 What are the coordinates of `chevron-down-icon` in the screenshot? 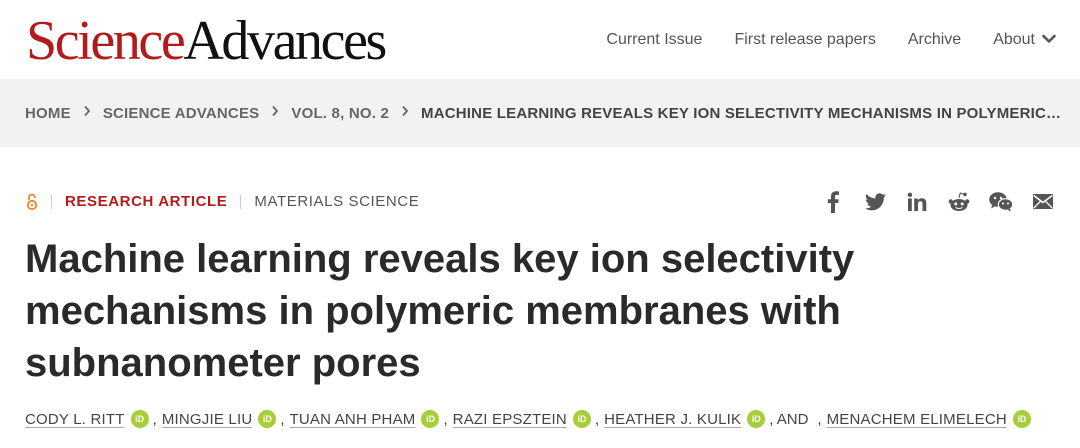 It's located at (1049, 40).